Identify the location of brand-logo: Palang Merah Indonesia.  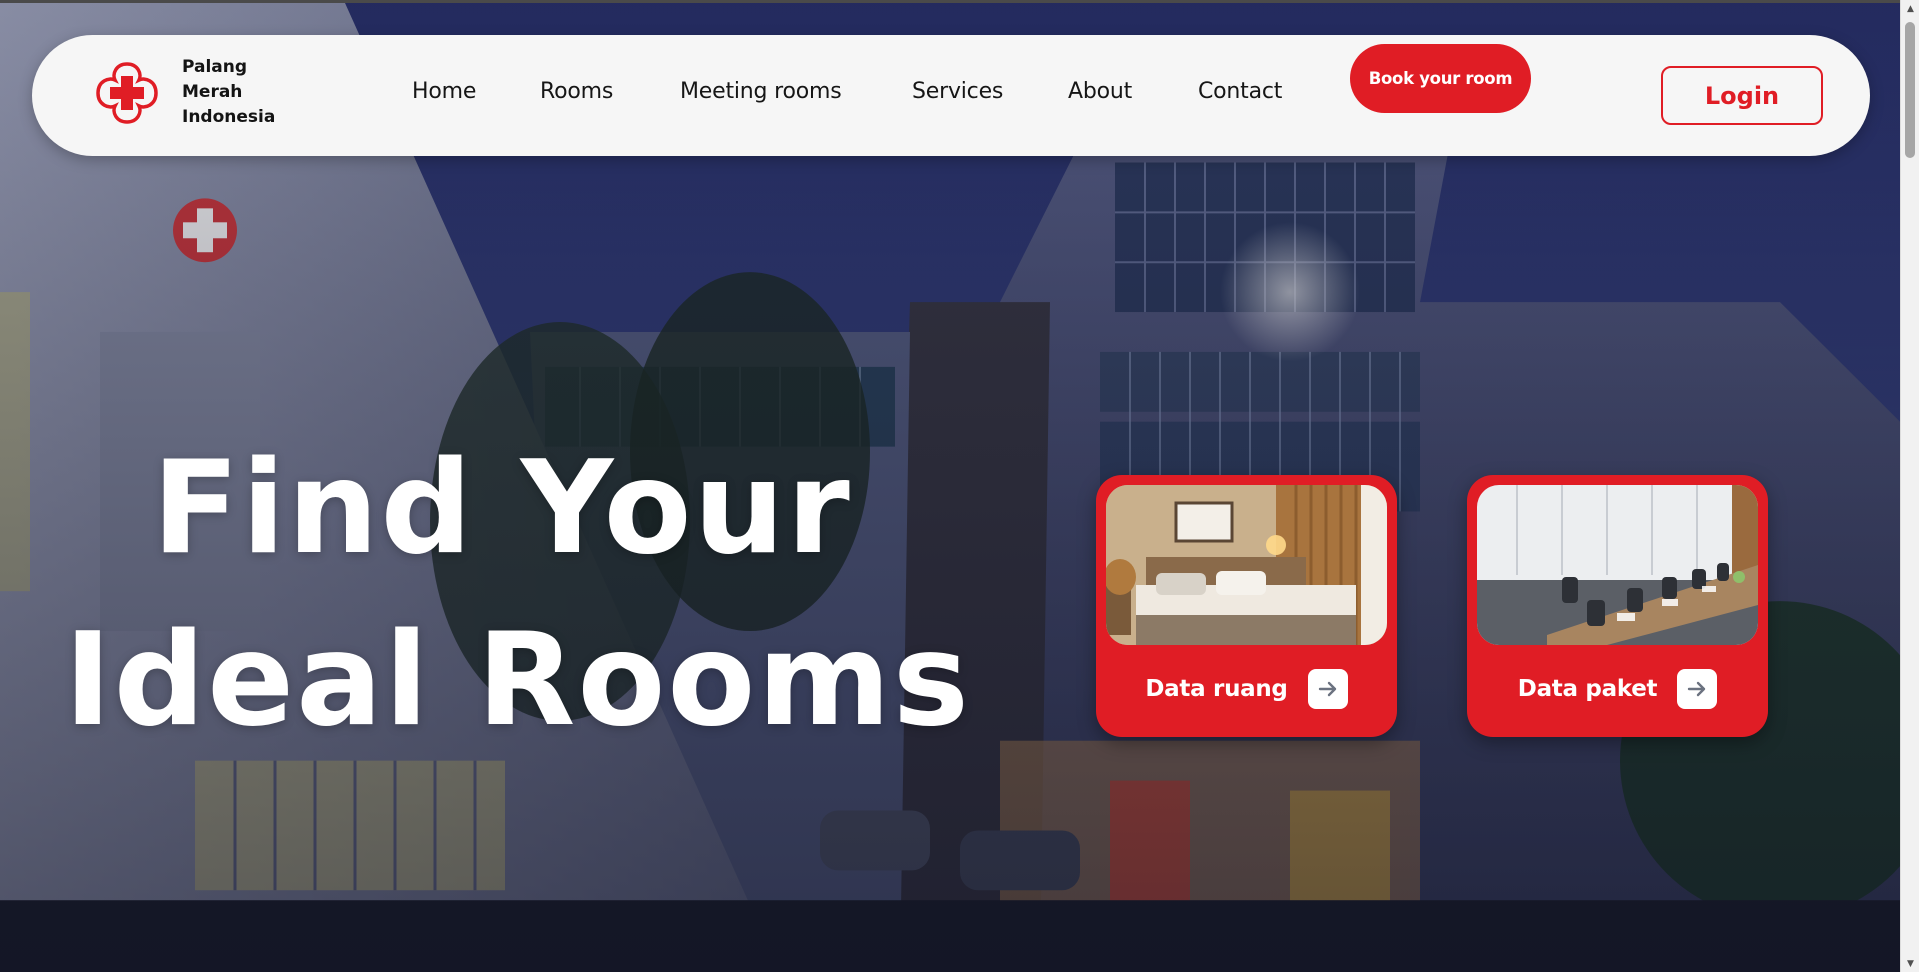
(192, 92).